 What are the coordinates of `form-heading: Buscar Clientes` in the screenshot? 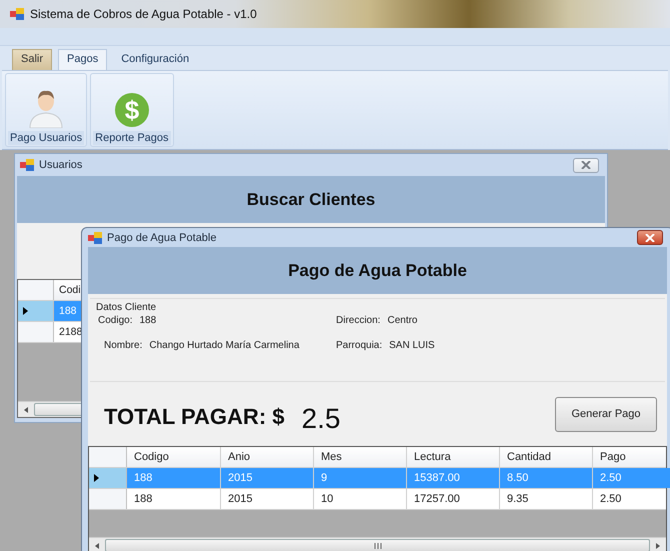 It's located at (311, 200).